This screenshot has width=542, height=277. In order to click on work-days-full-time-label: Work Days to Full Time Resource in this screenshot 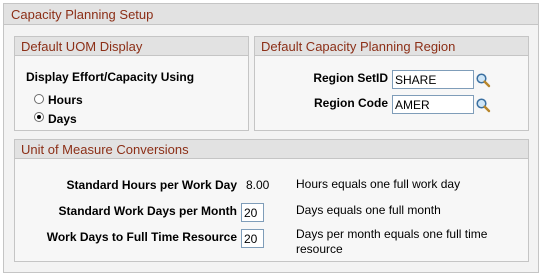, I will do `click(141, 237)`.